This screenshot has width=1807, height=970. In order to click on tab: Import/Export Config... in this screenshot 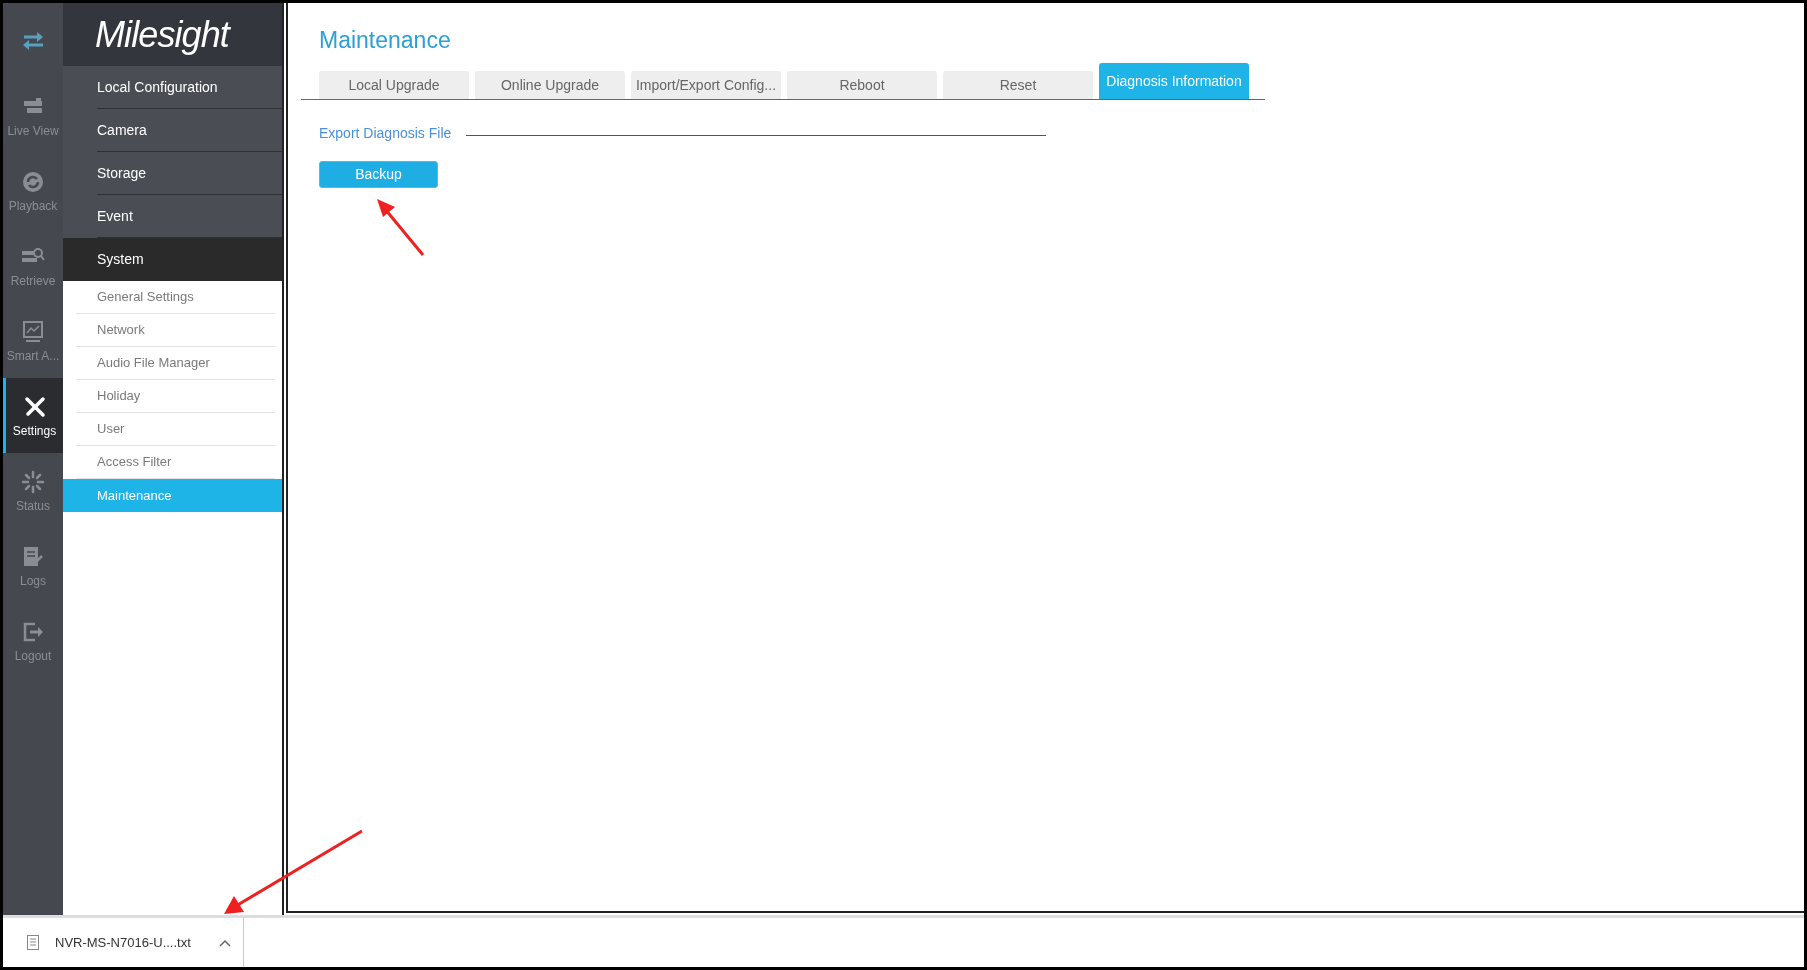, I will do `click(706, 85)`.